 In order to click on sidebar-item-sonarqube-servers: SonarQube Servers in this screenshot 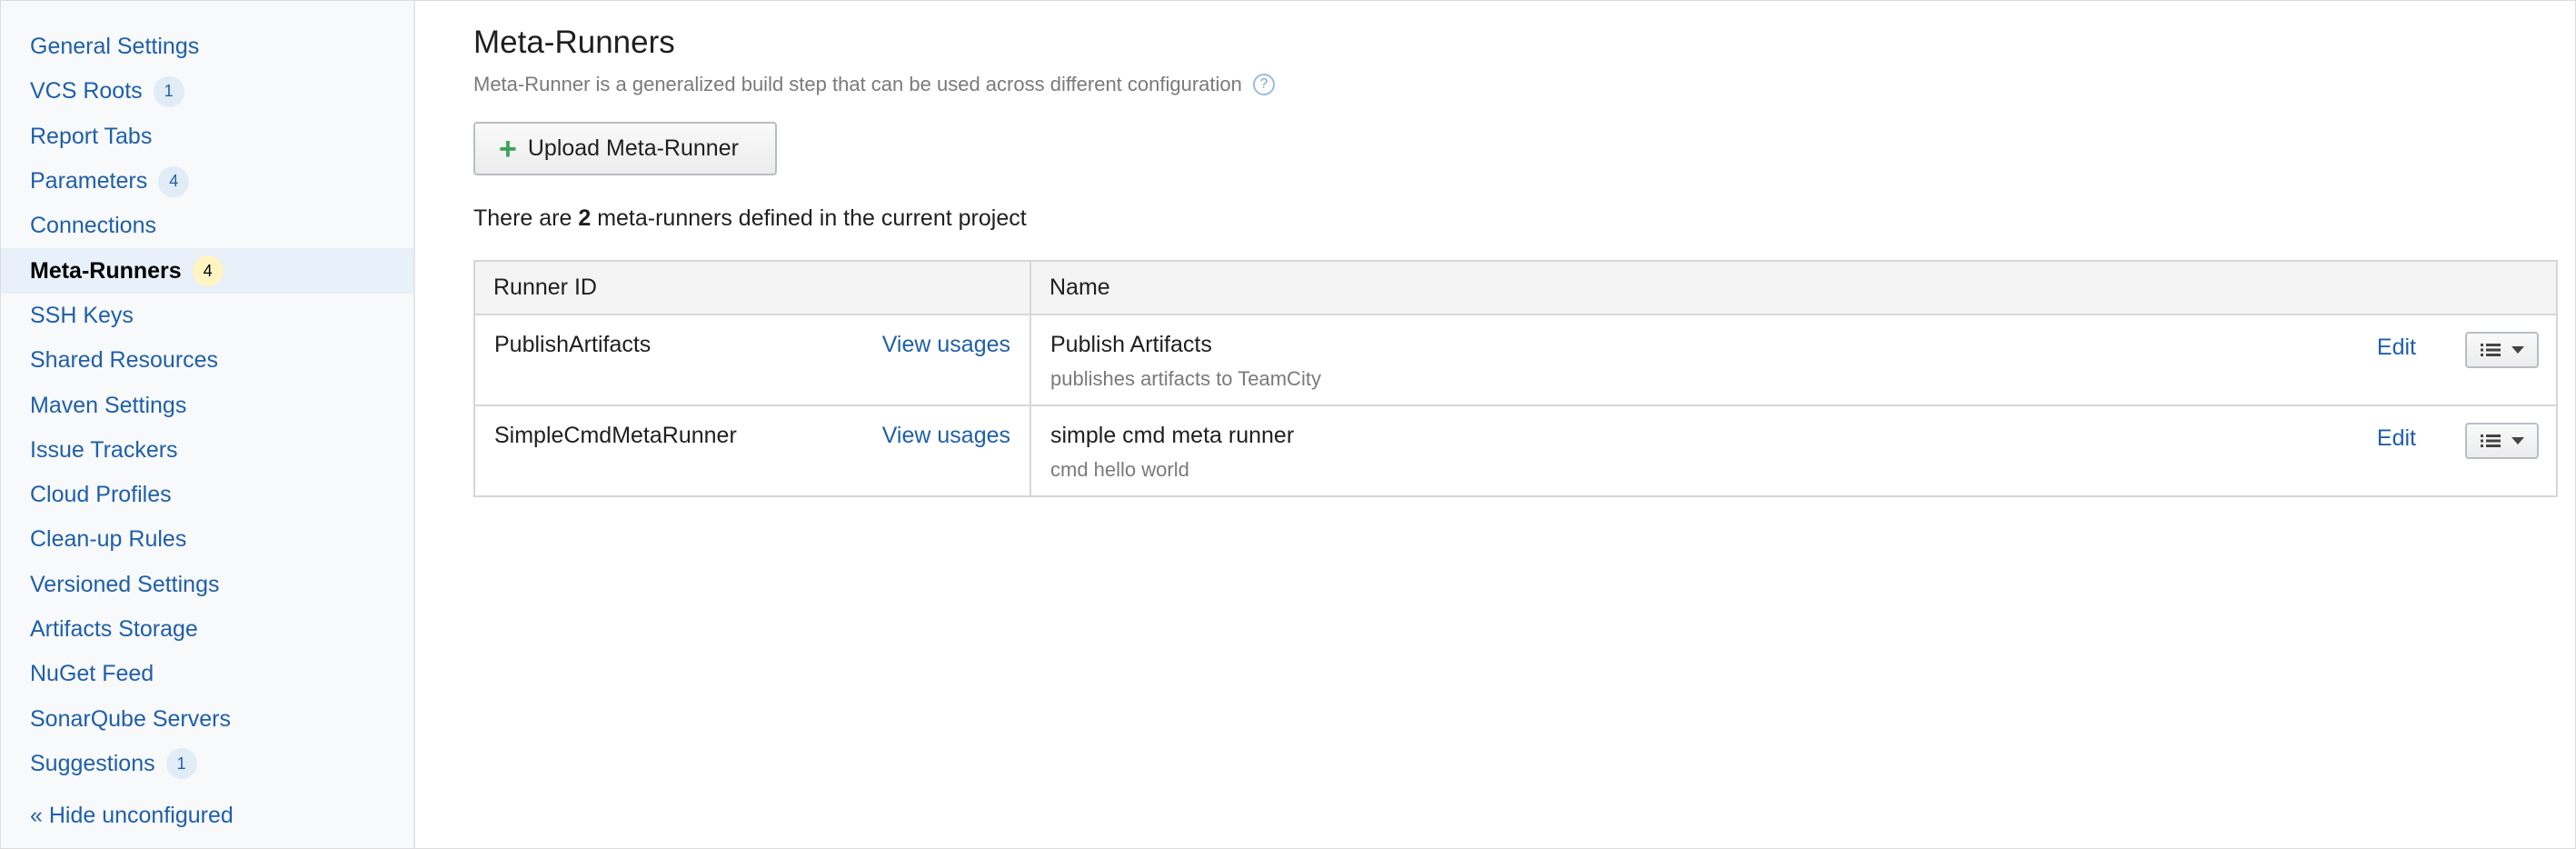, I will do `click(207, 718)`.